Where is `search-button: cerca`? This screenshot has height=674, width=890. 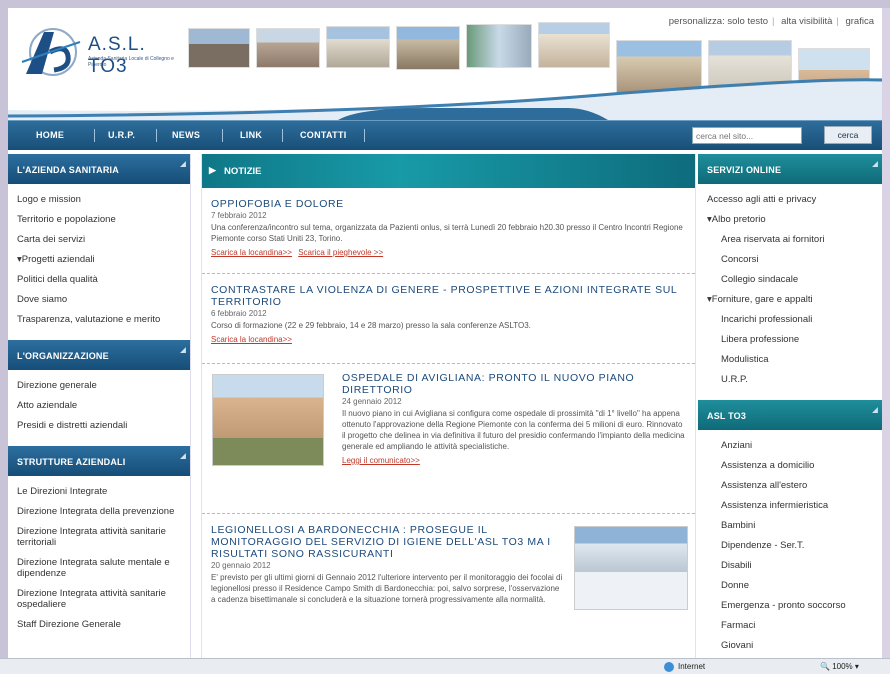
search-button: cerca is located at coordinates (848, 135).